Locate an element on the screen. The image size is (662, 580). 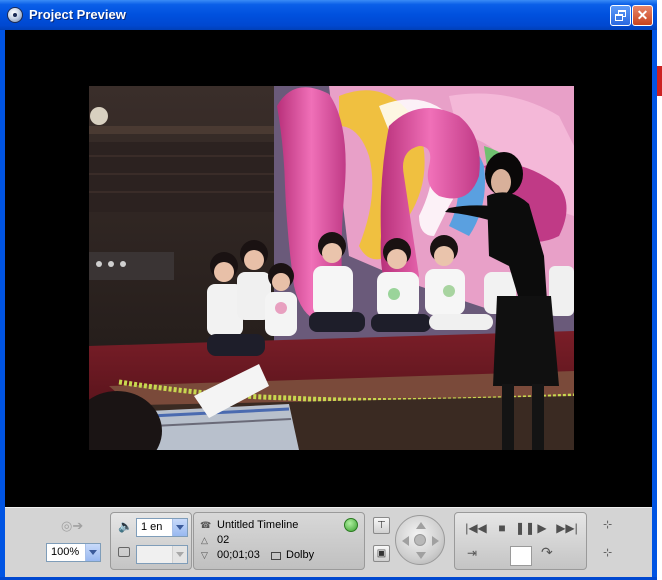
audio-format: Dolby is located at coordinates (300, 555).